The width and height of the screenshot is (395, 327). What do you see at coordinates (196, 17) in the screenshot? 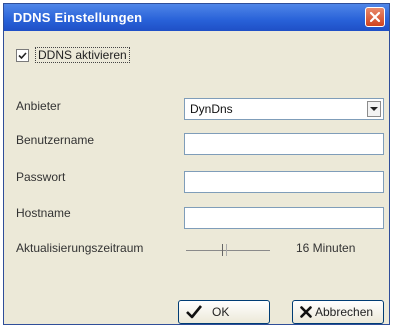
I see `title-bar: DDNS Einstellungen` at bounding box center [196, 17].